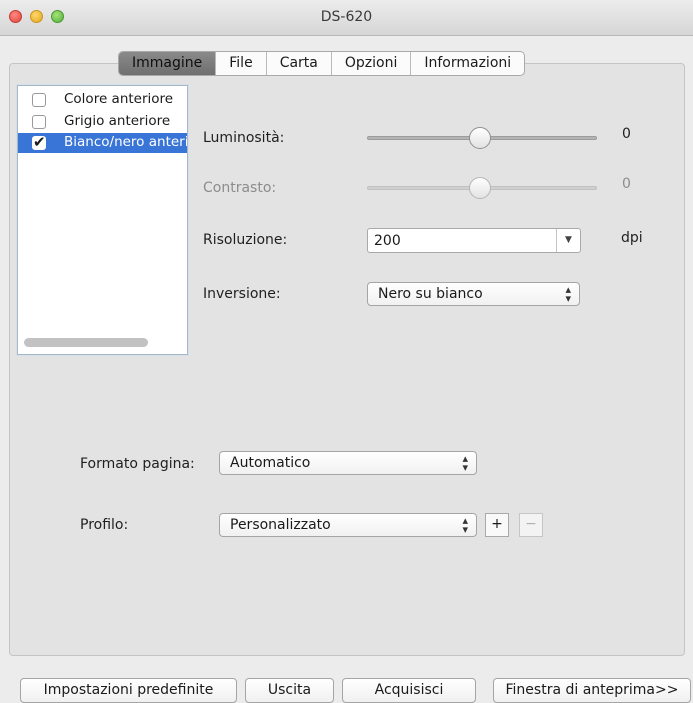 The image size is (693, 703). I want to click on profile-value: Personalizzato, so click(280, 525).